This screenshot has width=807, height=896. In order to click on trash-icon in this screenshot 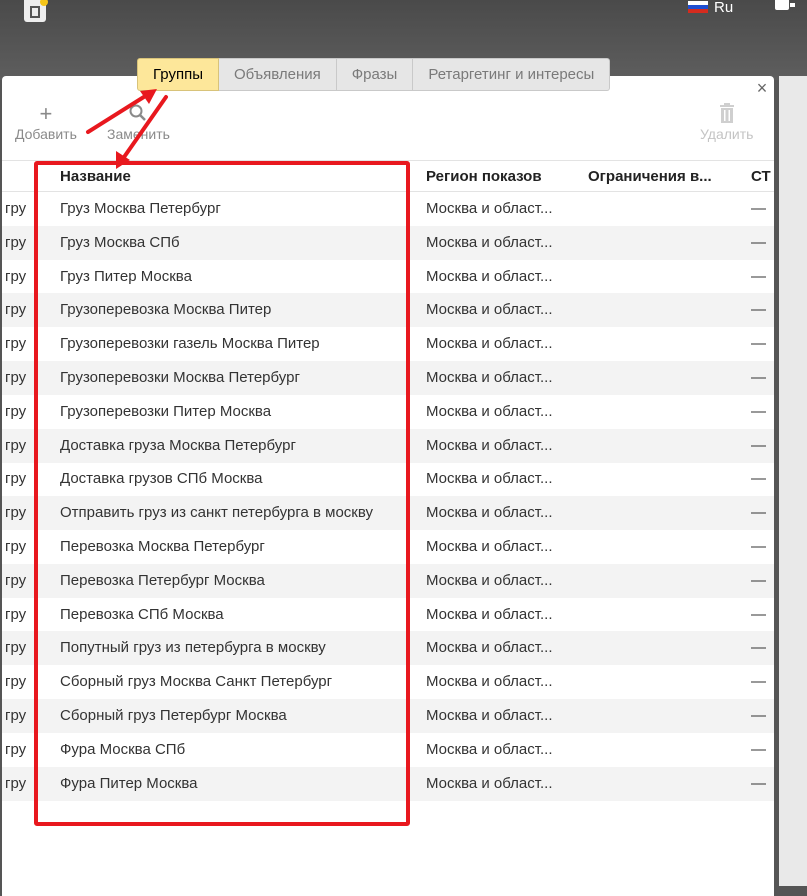, I will do `click(727, 114)`.